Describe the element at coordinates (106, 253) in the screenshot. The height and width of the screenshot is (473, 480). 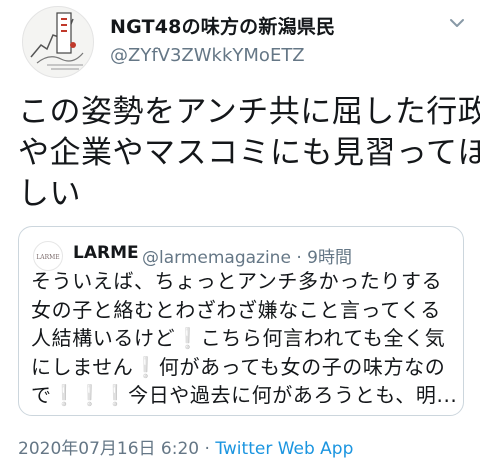
I see `quoted-author-name: LARME` at that location.